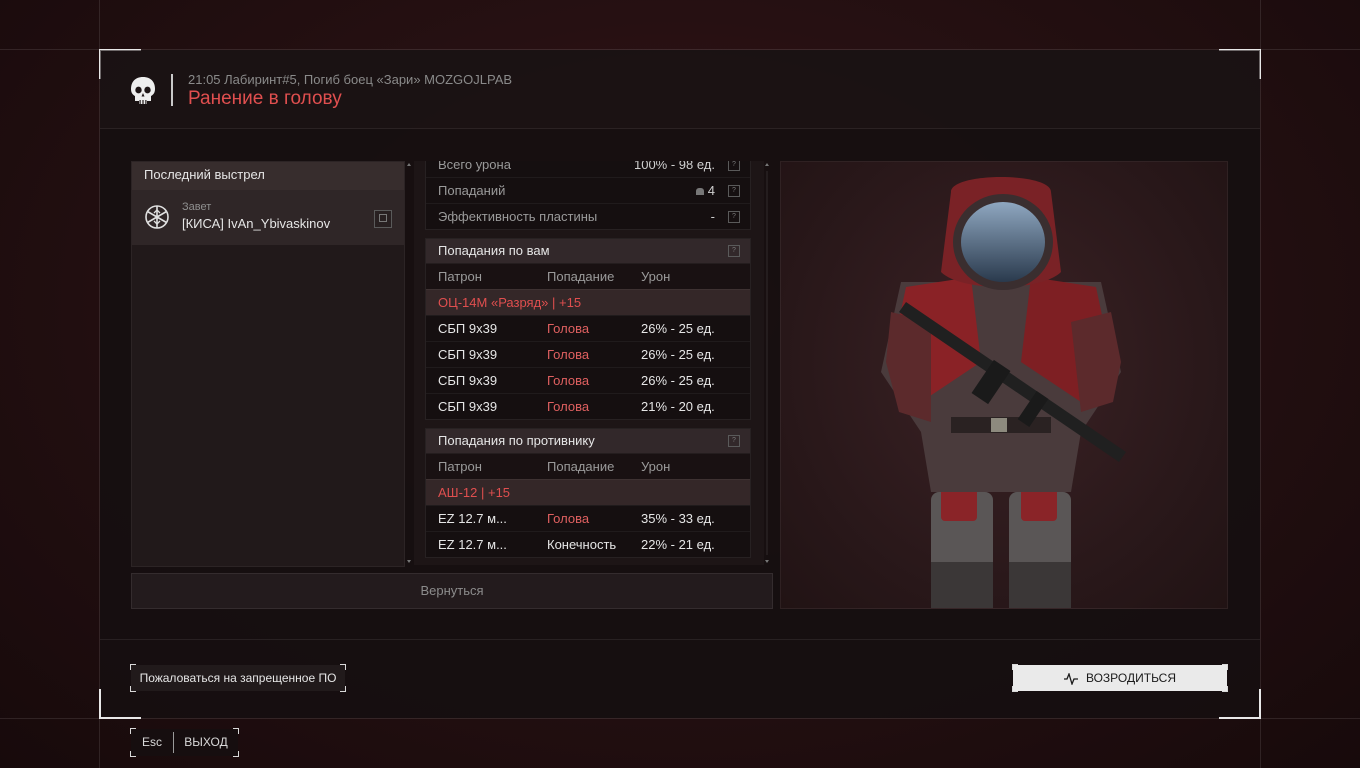 The height and width of the screenshot is (768, 1360). I want to click on weapon-row: ОЦ-14М «Разряд» | +15, so click(588, 302).